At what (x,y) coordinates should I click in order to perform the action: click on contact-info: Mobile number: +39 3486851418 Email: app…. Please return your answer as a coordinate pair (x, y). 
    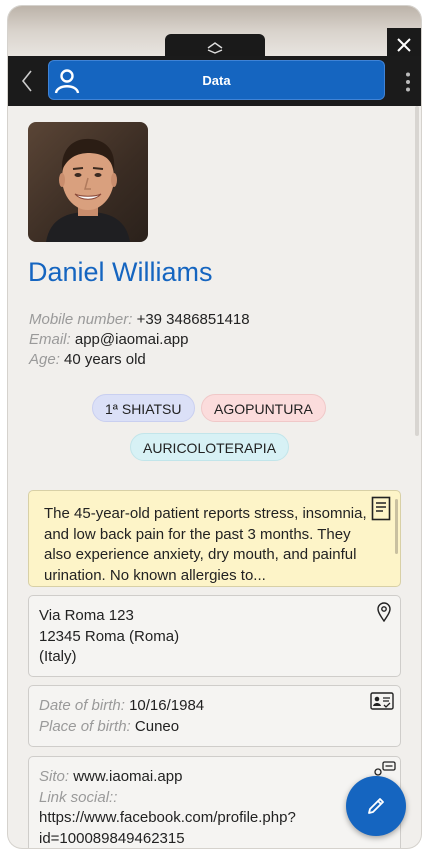
    Looking at the image, I should click on (139, 340).